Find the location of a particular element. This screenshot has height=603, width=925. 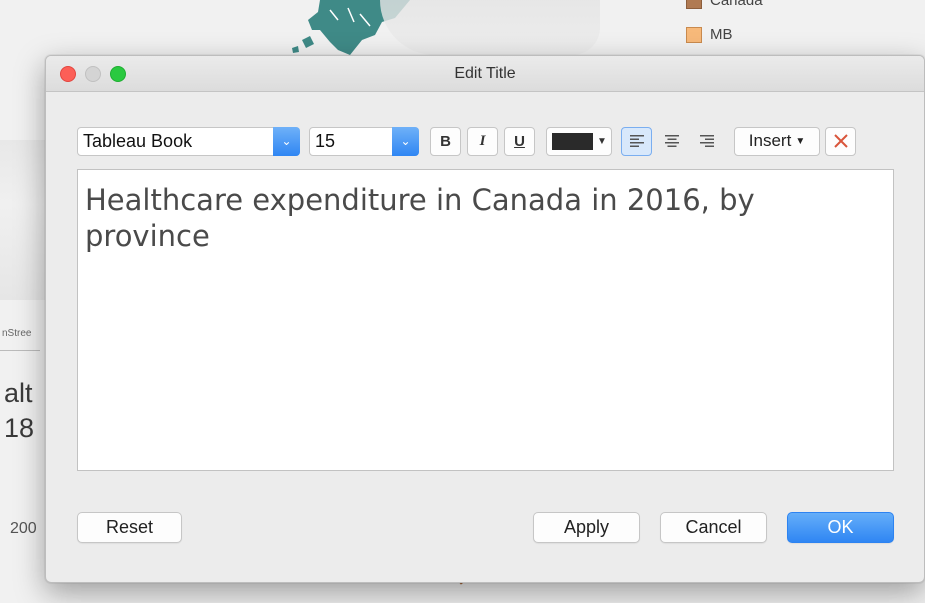

clear-formatting-button is located at coordinates (840, 141).